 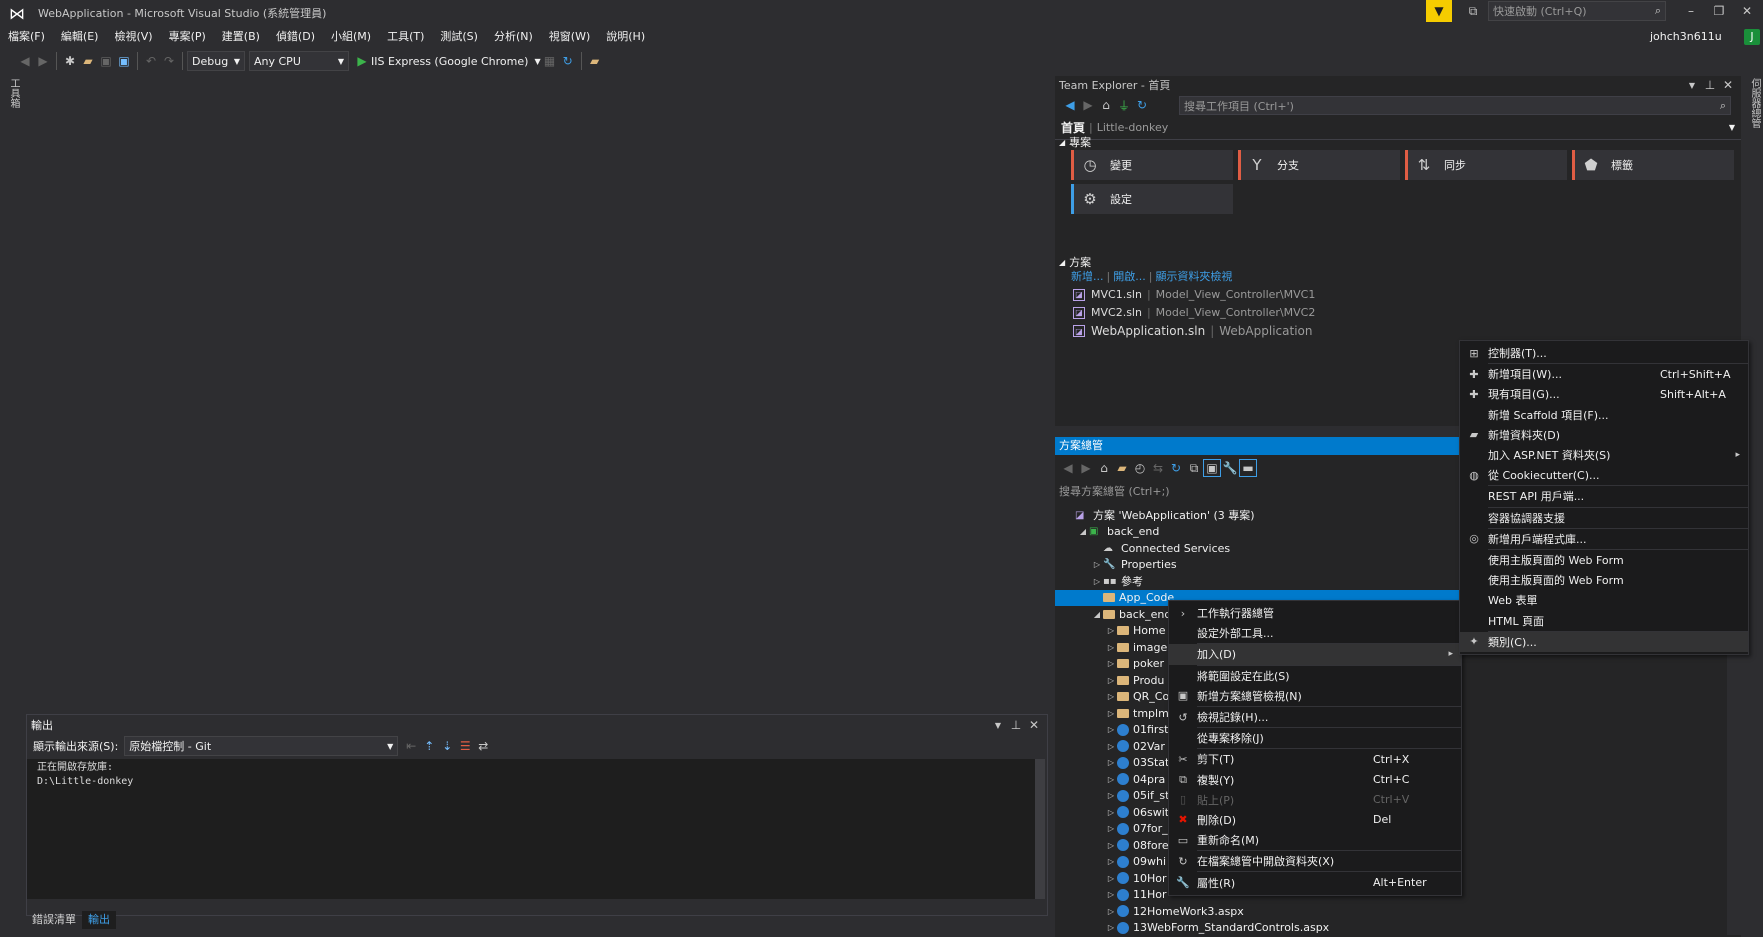 I want to click on server-explorer-tab: 伺服器總管, so click(x=1754, y=103).